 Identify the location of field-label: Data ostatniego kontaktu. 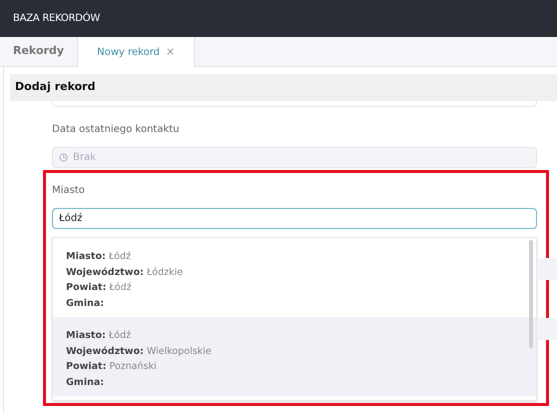
(116, 129).